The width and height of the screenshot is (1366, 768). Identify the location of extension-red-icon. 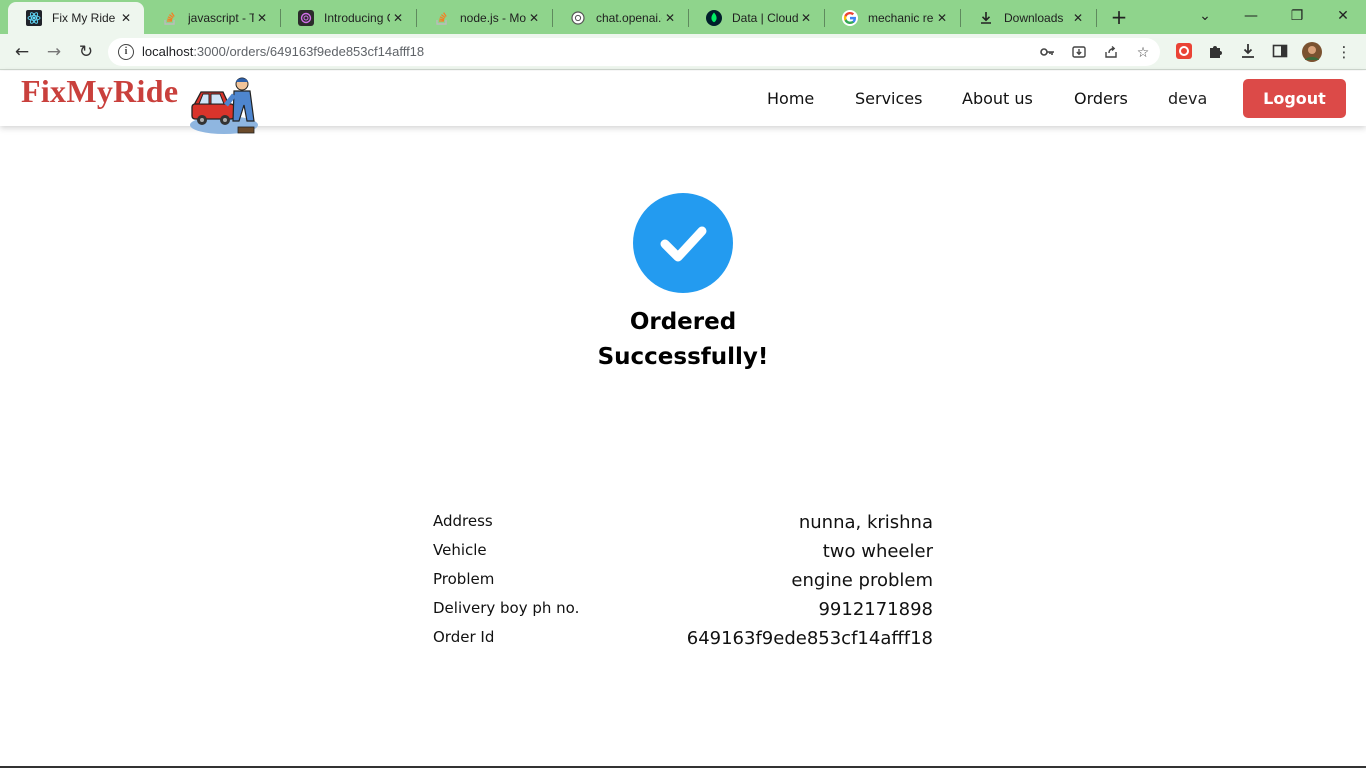
(1184, 52).